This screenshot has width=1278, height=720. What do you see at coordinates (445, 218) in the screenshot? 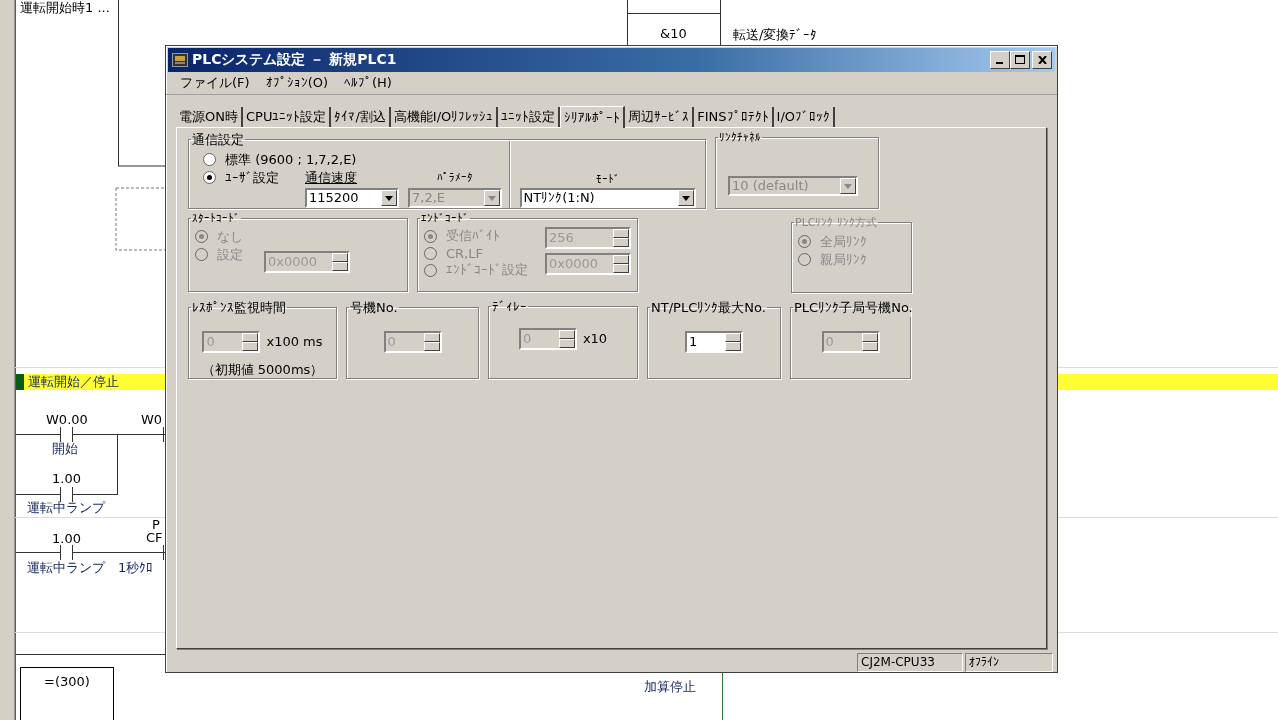
I see `group-title: ｴﾝﾄﾞｺｰﾄﾞ` at bounding box center [445, 218].